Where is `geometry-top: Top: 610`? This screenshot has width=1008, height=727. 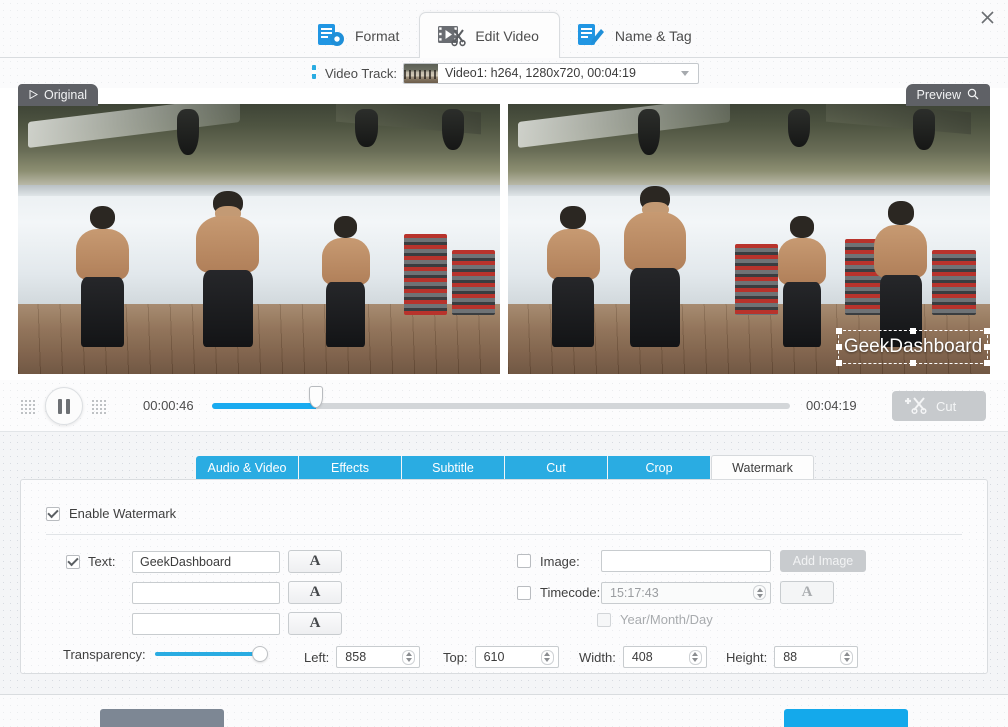 geometry-top: Top: 610 is located at coordinates (501, 657).